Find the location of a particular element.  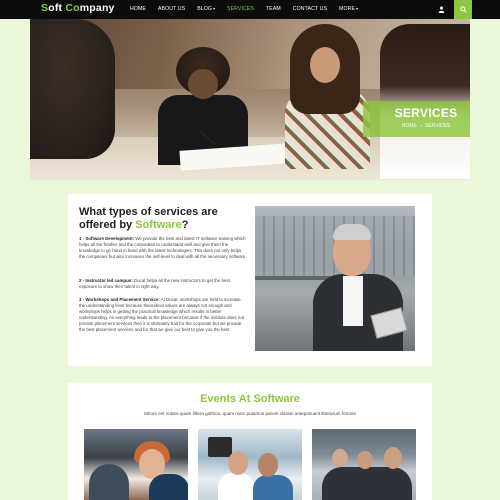

logo-text: oft is located at coordinates (57, 8).